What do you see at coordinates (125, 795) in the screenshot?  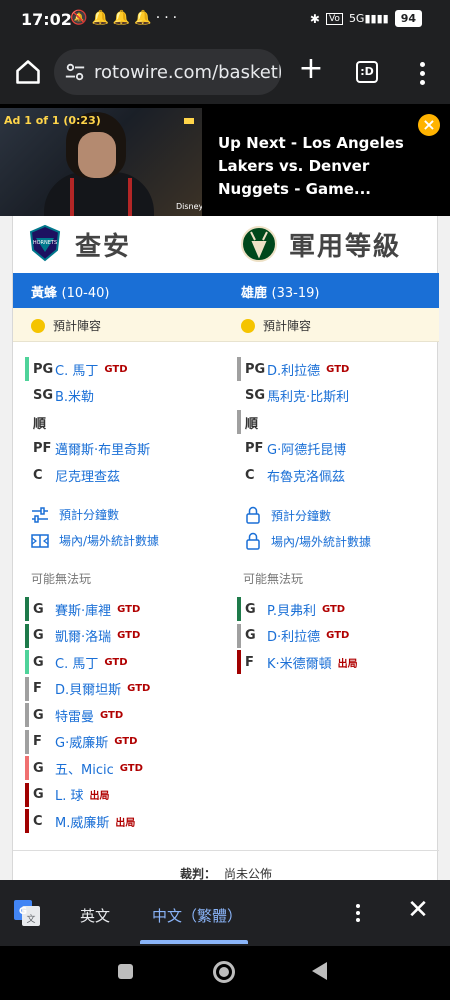 I see `player-row: G L. 球出局` at bounding box center [125, 795].